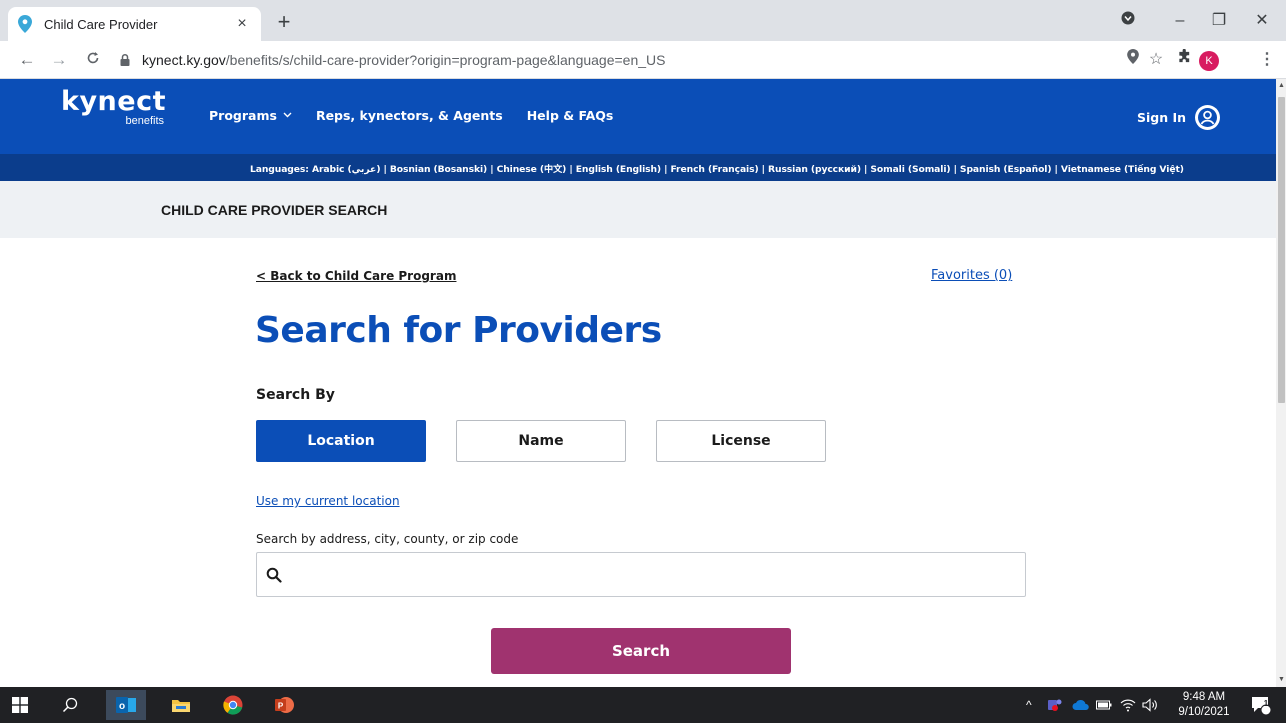 This screenshot has width=1286, height=723. I want to click on page-scrollbar: ▲ ▼, so click(1281, 383).